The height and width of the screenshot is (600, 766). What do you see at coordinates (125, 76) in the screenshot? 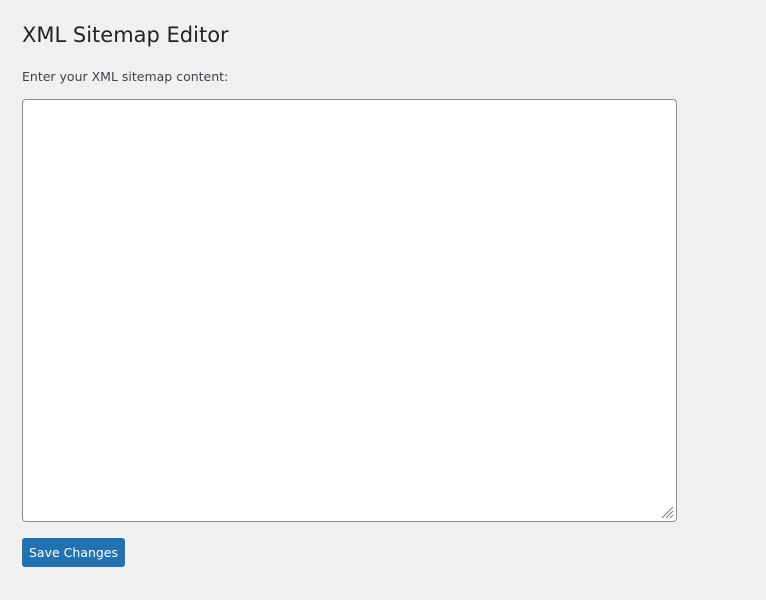
I see `sitemap-content-label: Enter your XML sitemap content:` at bounding box center [125, 76].